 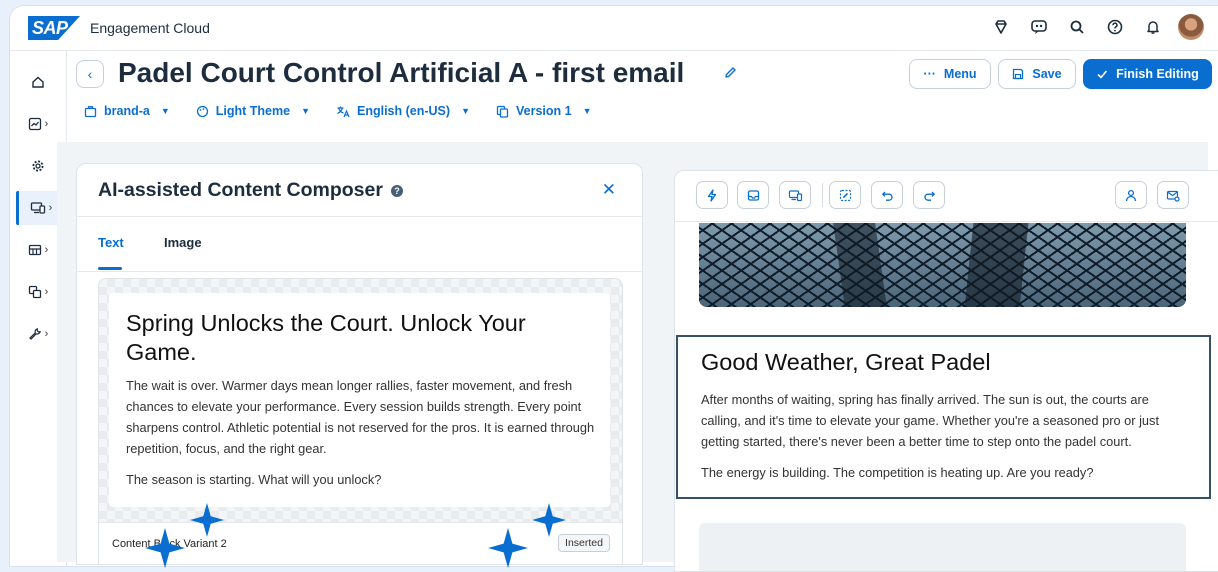 What do you see at coordinates (240, 190) in the screenshot?
I see `composer-title-text: AI-assisted Content Composer` at bounding box center [240, 190].